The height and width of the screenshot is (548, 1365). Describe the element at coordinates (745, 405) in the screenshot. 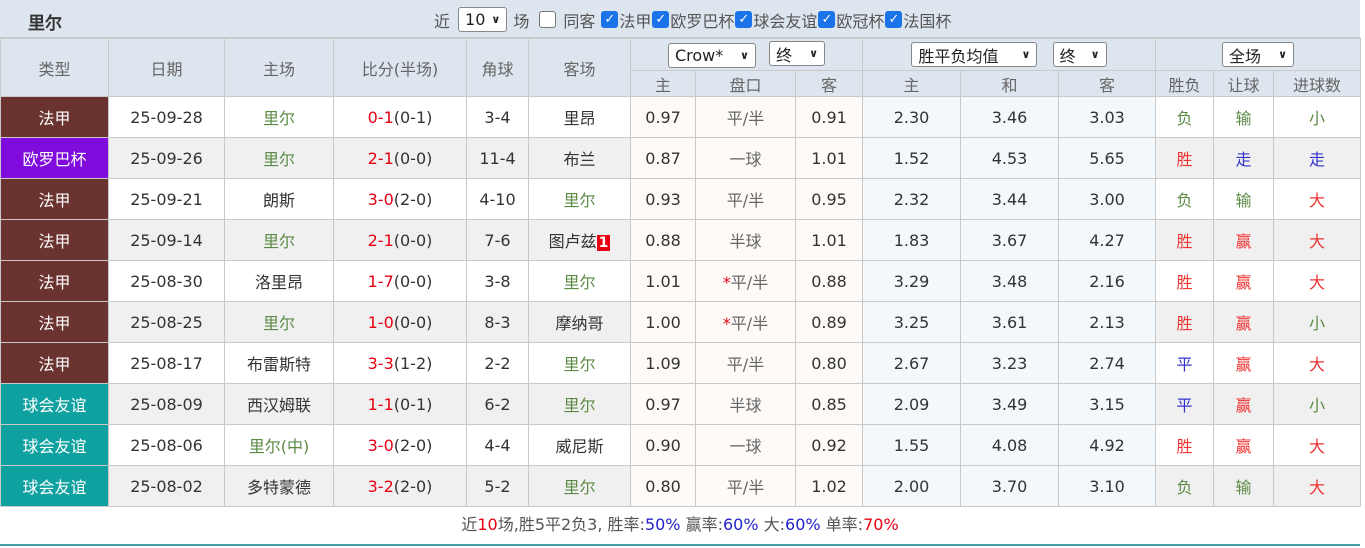

I see `ah-line-value: 半球` at that location.